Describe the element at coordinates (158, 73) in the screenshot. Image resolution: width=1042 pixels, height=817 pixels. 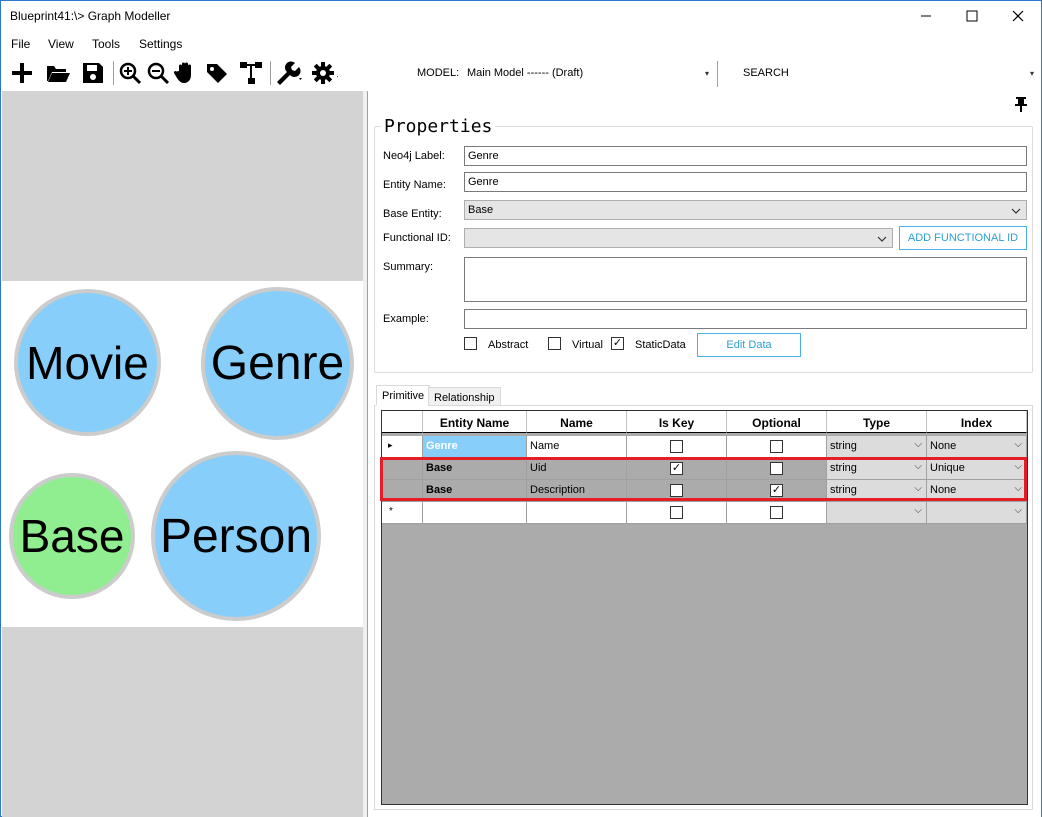
I see `zoom-out-icon` at that location.